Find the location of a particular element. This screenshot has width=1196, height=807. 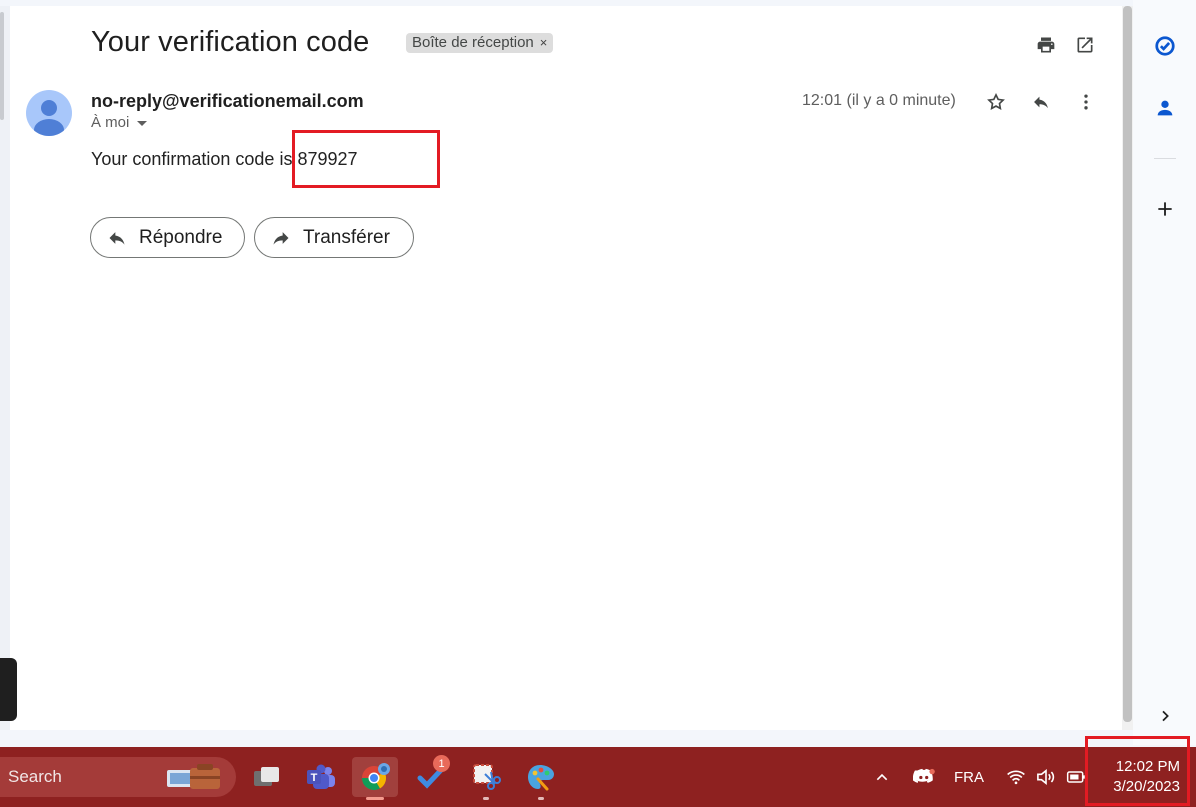

volume-icon is located at coordinates (1046, 777).